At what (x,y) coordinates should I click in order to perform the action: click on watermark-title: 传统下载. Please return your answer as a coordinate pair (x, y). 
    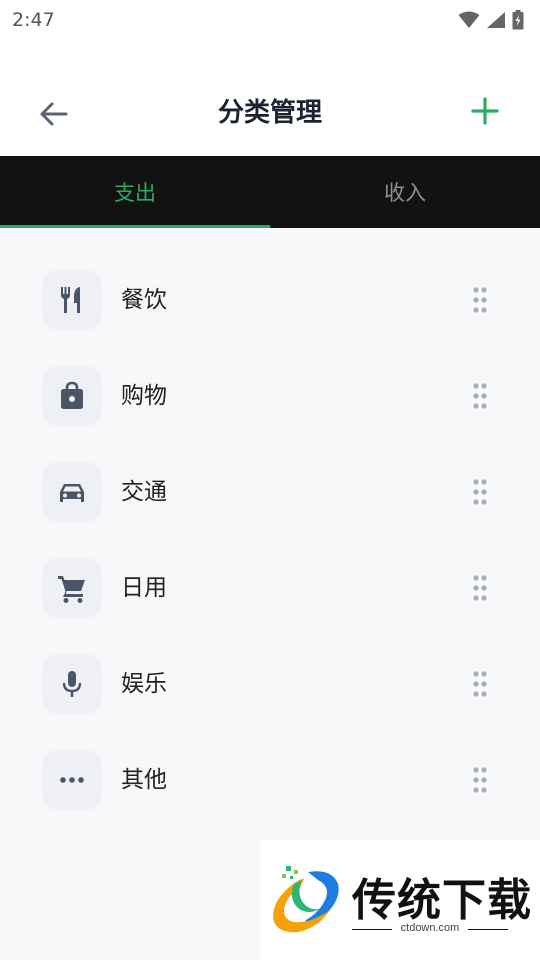
    Looking at the image, I should click on (442, 900).